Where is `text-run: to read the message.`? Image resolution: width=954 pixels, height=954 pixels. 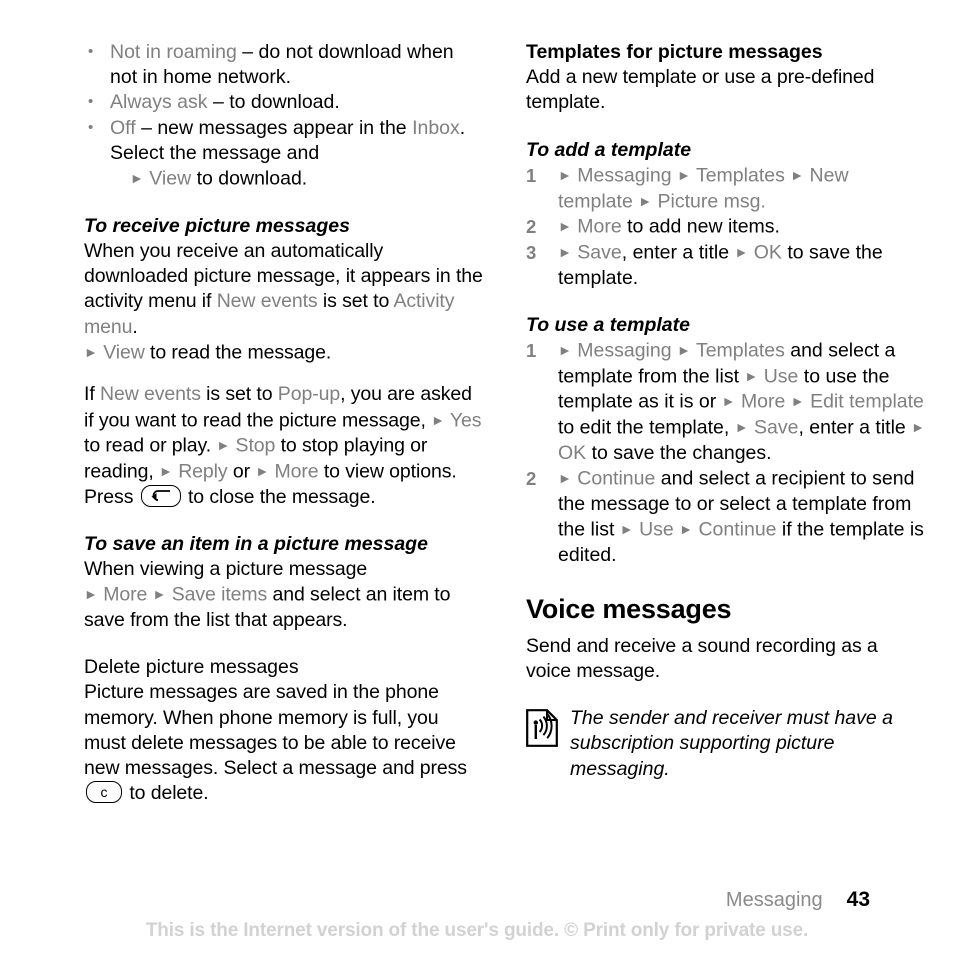 text-run: to read the message. is located at coordinates (238, 352).